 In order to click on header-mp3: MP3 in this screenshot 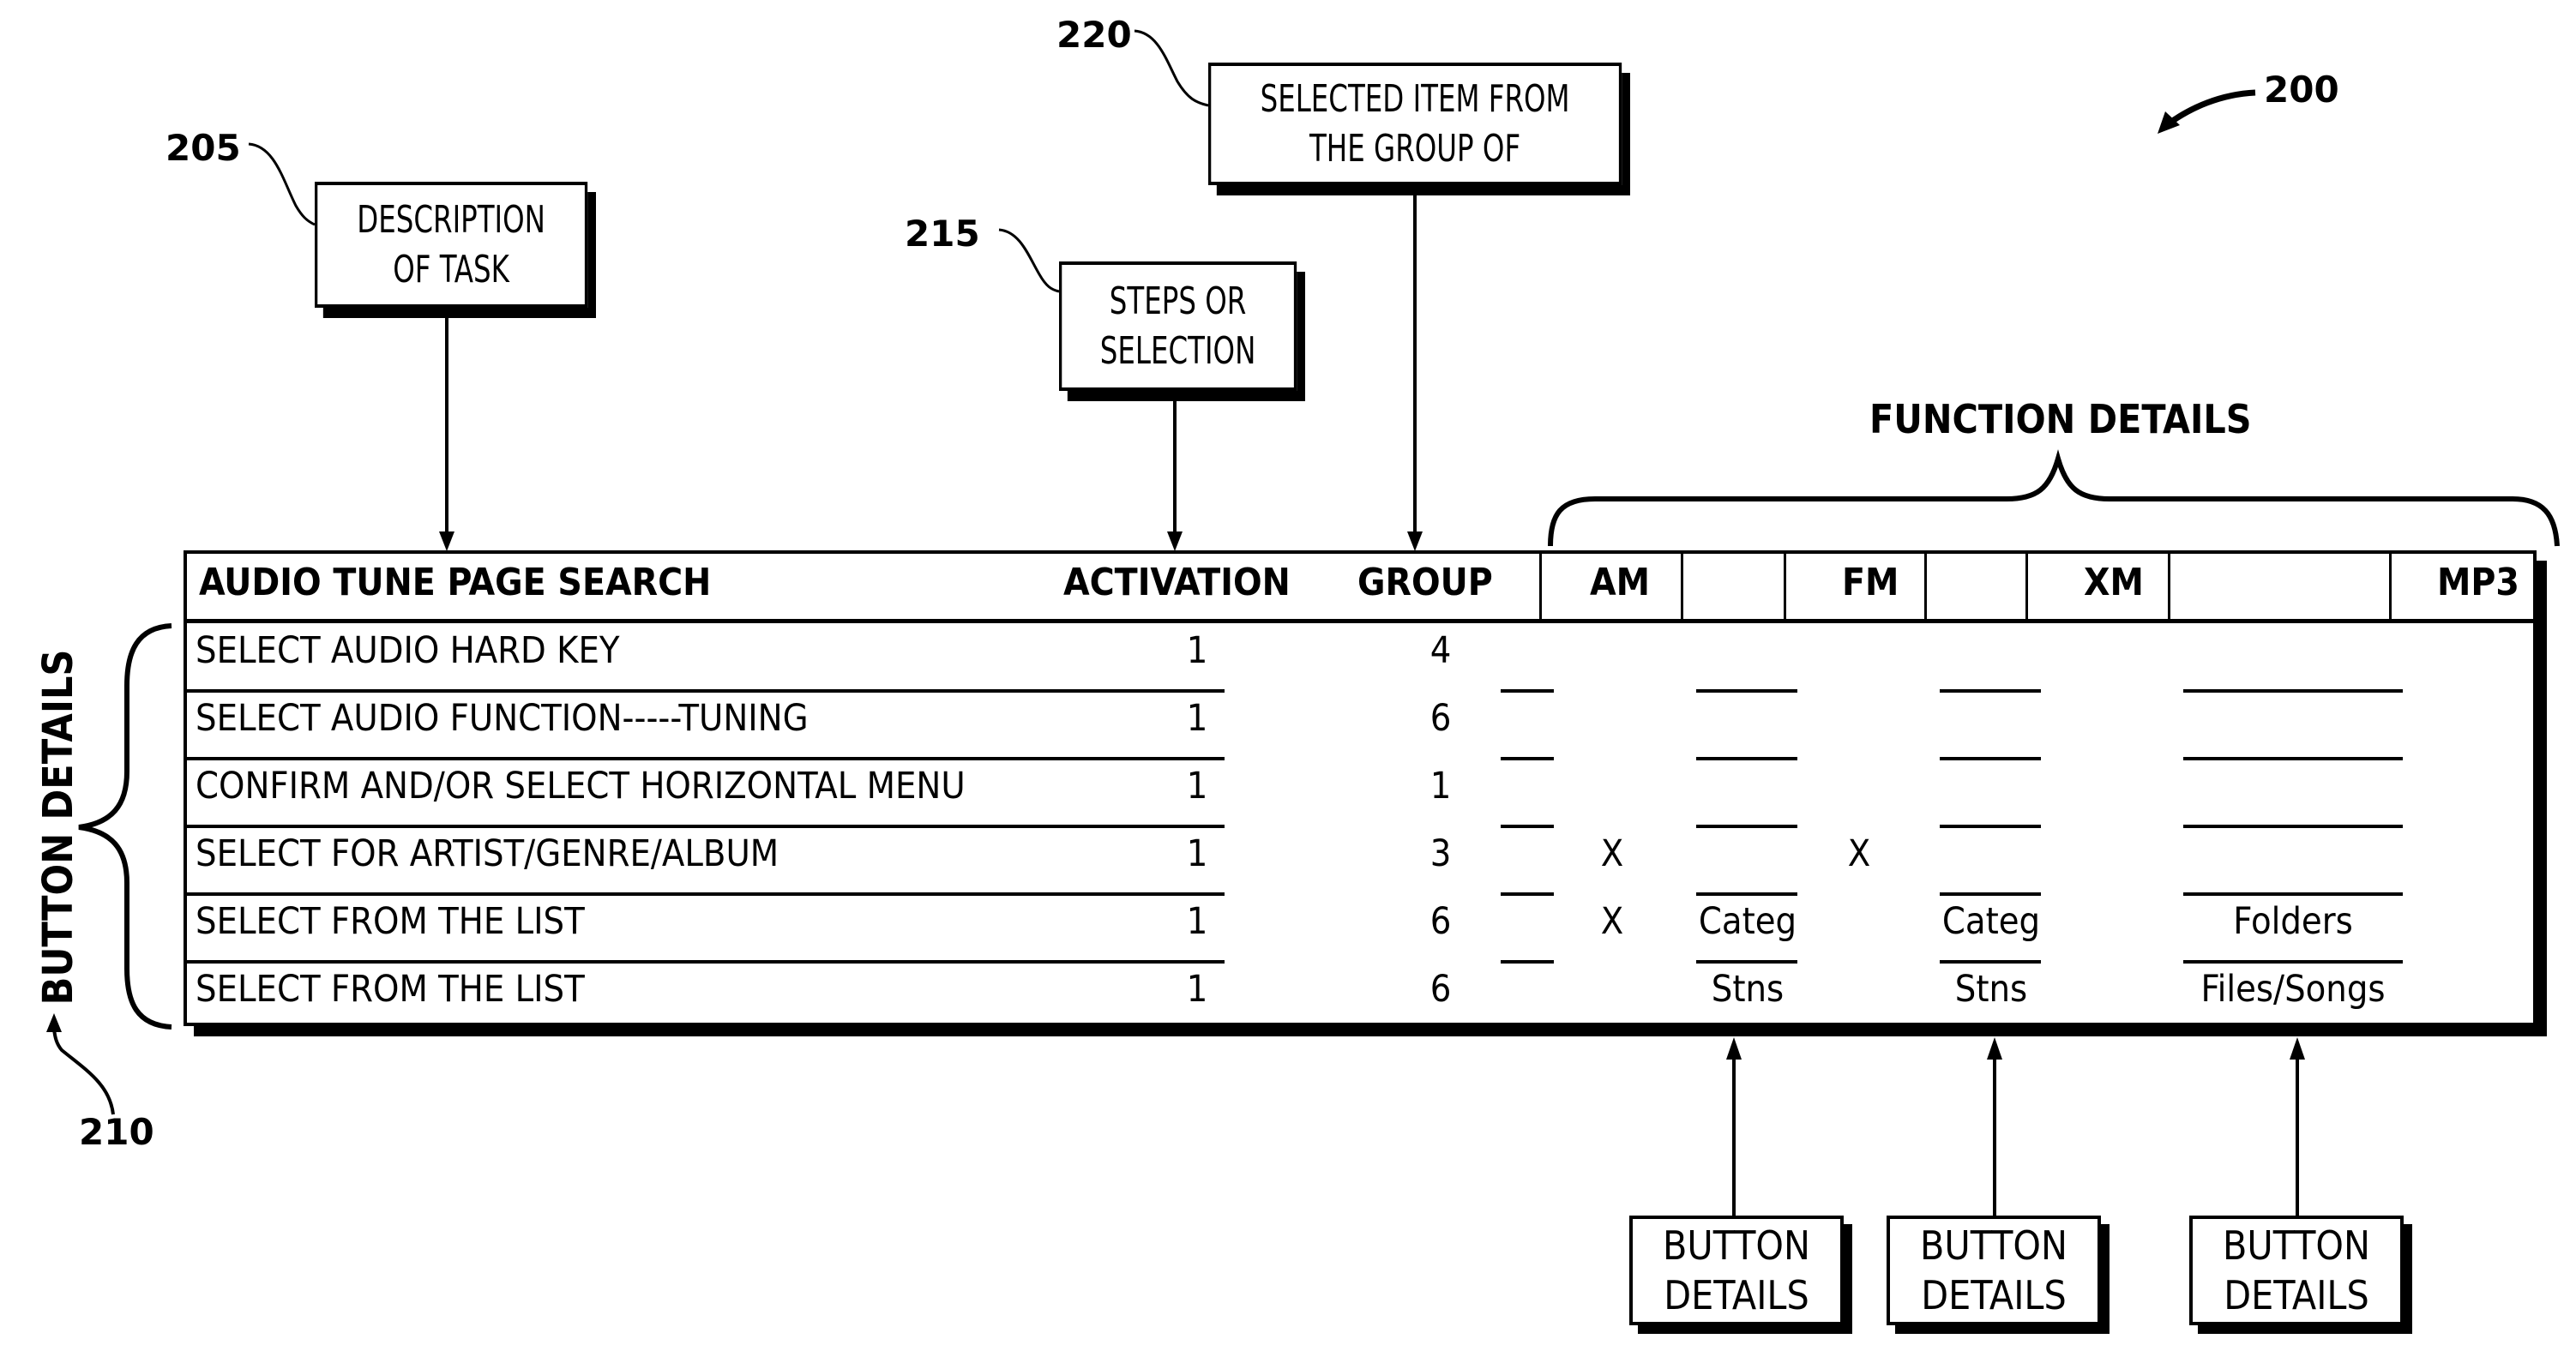, I will do `click(2478, 582)`.